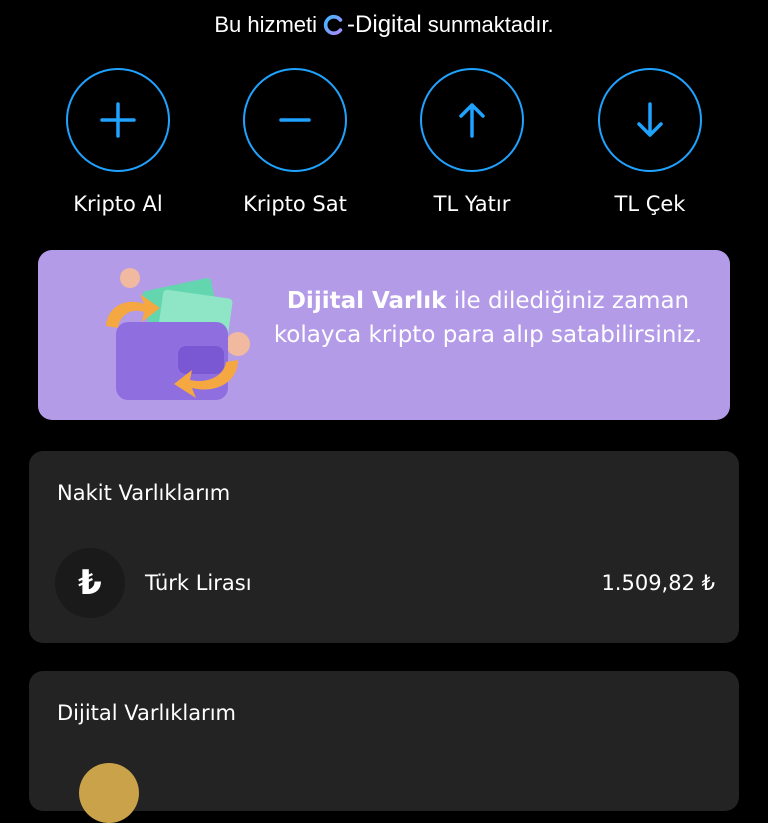 Image resolution: width=768 pixels, height=823 pixels. I want to click on digital-assets-title: Dijital Varlıklarım, so click(146, 713).